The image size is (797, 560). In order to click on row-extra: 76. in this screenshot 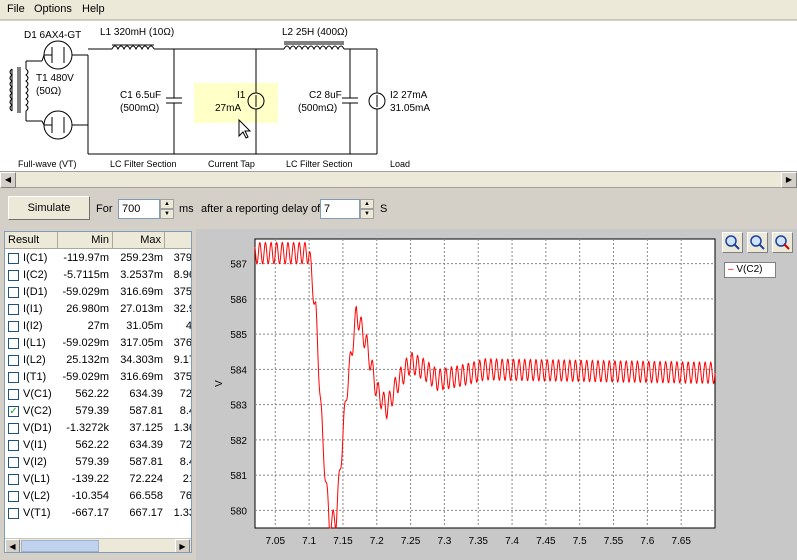, I will do `click(185, 496)`.